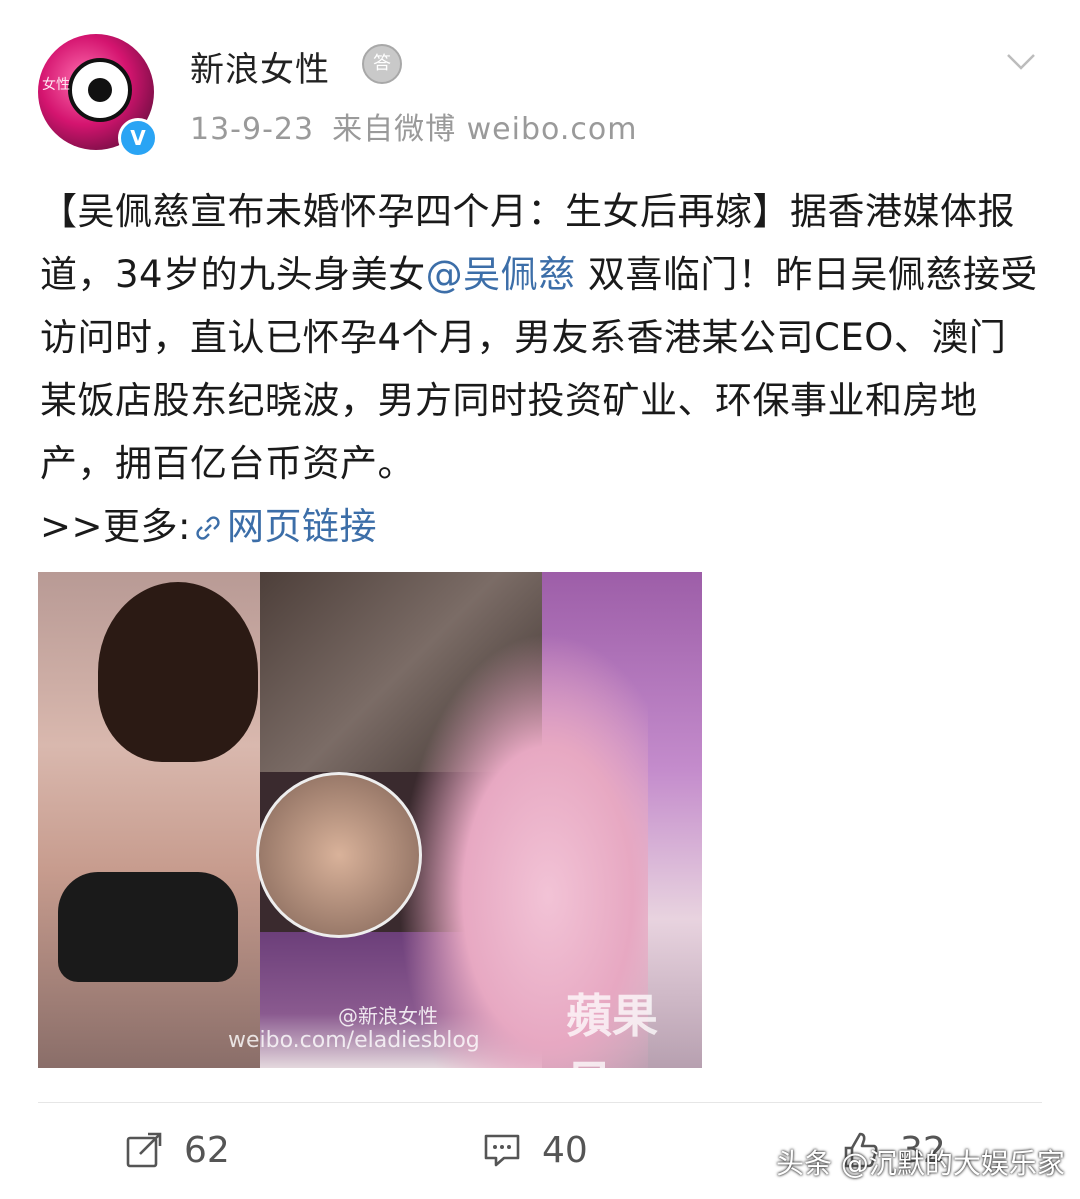 This screenshot has height=1199, width=1080. Describe the element at coordinates (339, 855) in the screenshot. I see `photo-inset-circle` at that location.